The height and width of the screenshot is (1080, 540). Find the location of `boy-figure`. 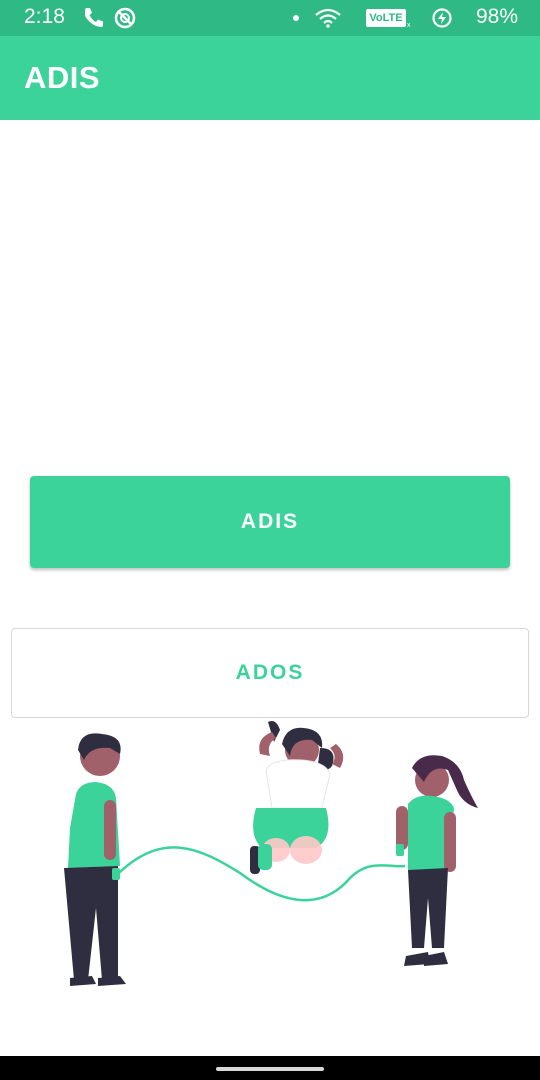

boy-figure is located at coordinates (95, 859).